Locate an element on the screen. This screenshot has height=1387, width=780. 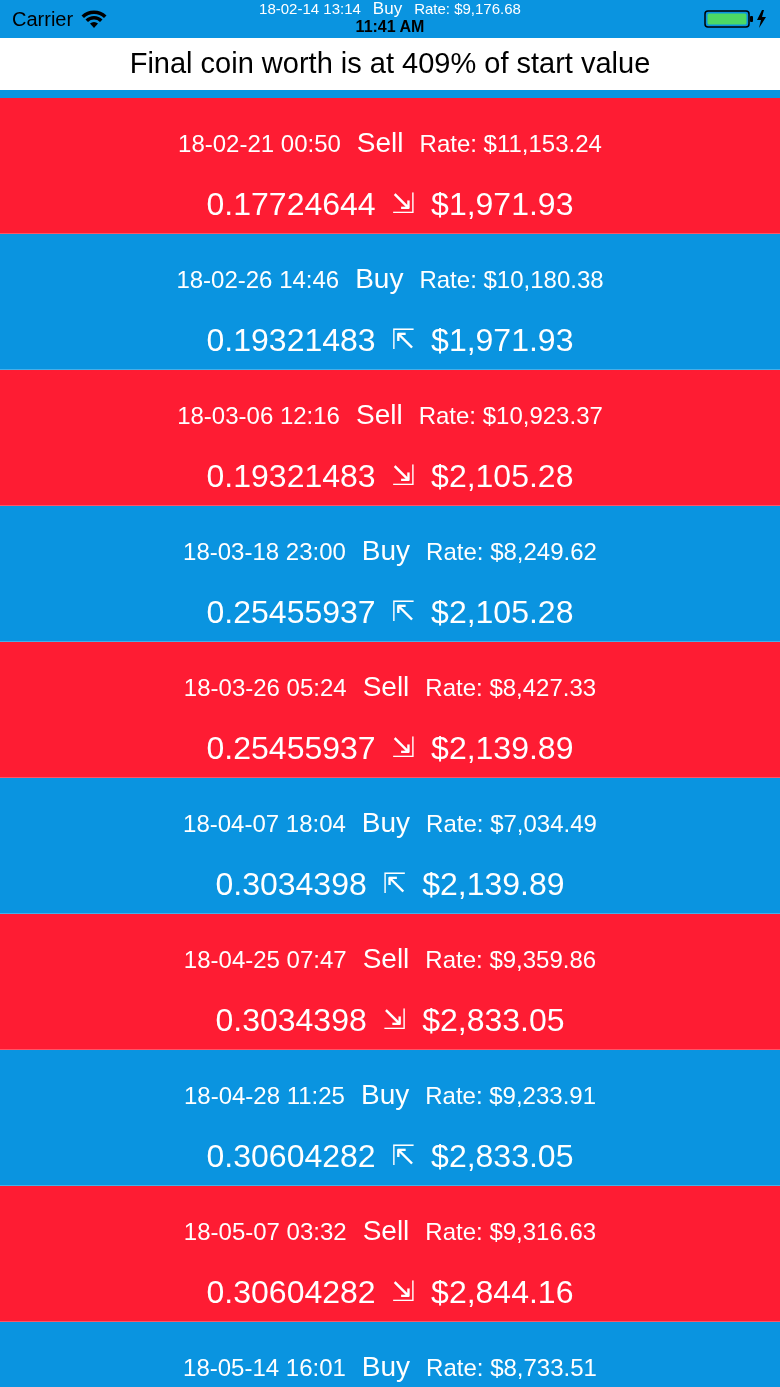
trade-row: 18-02-21 00:50 Sell Rate: $11,153.24 0.17724644 ⇲ $1,971.93 is located at coordinates (390, 166).